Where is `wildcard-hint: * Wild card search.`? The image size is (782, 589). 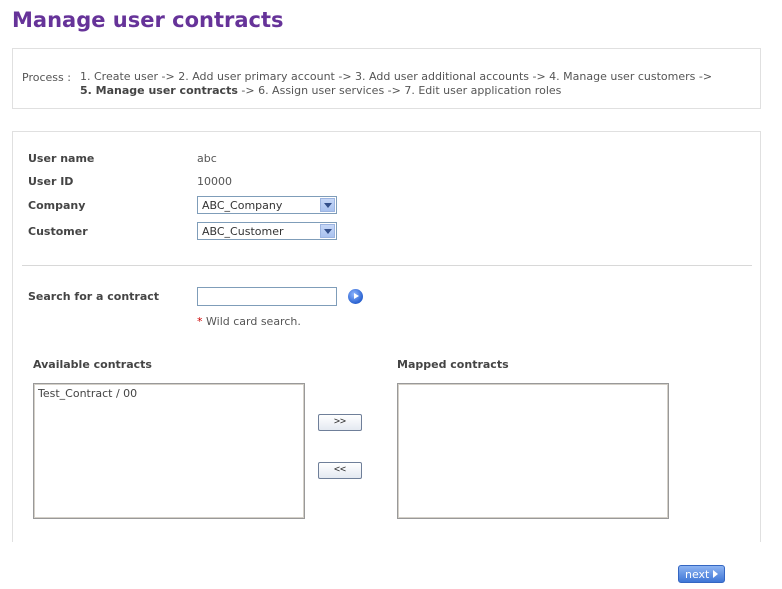 wildcard-hint: * Wild card search. is located at coordinates (249, 321).